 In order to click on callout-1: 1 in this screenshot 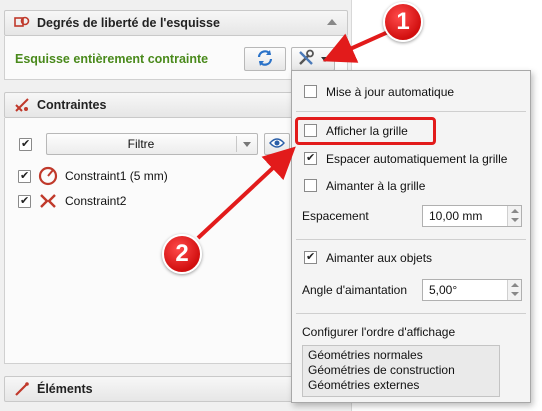, I will do `click(403, 22)`.